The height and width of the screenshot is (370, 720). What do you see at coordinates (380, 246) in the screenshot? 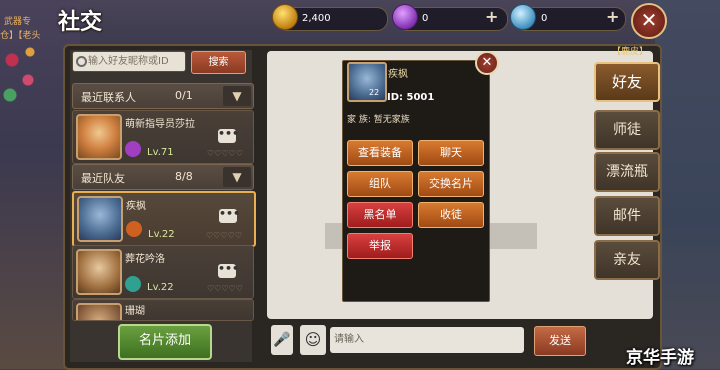
I see `report-button: 举报` at bounding box center [380, 246].